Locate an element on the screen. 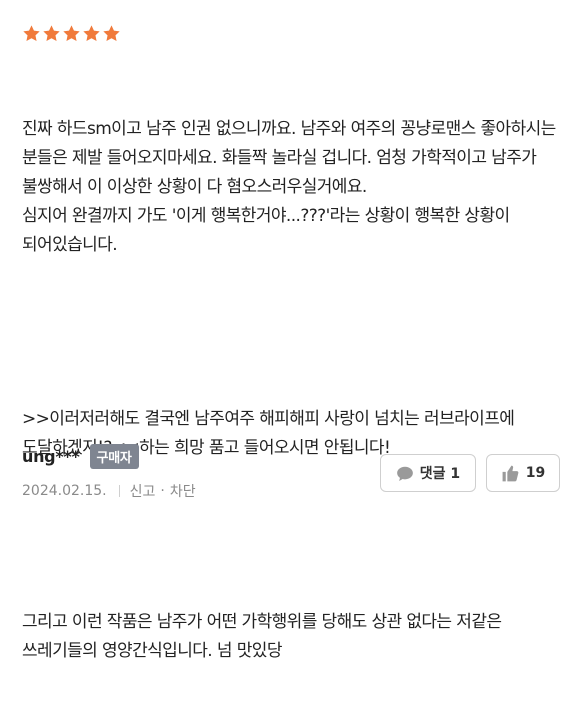 The image size is (580, 724). comment-button: 댓글 1 is located at coordinates (428, 473).